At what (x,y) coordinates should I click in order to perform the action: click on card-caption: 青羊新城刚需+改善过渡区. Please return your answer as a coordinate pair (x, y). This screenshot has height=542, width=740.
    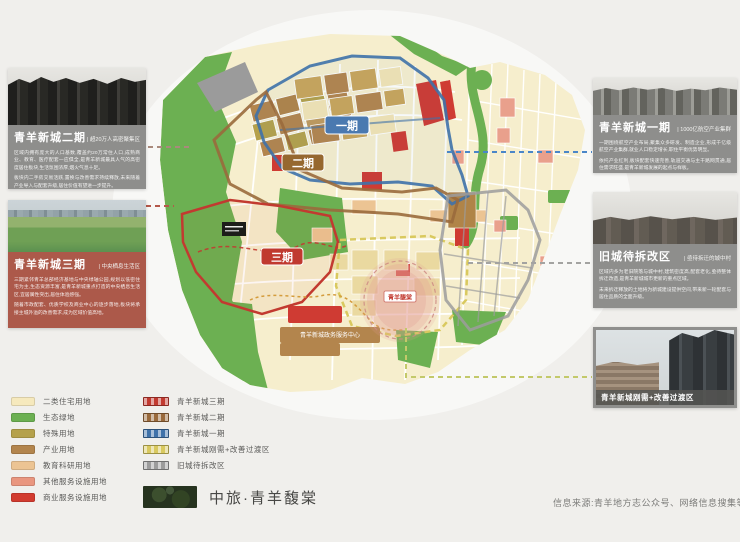
    Looking at the image, I should click on (665, 397).